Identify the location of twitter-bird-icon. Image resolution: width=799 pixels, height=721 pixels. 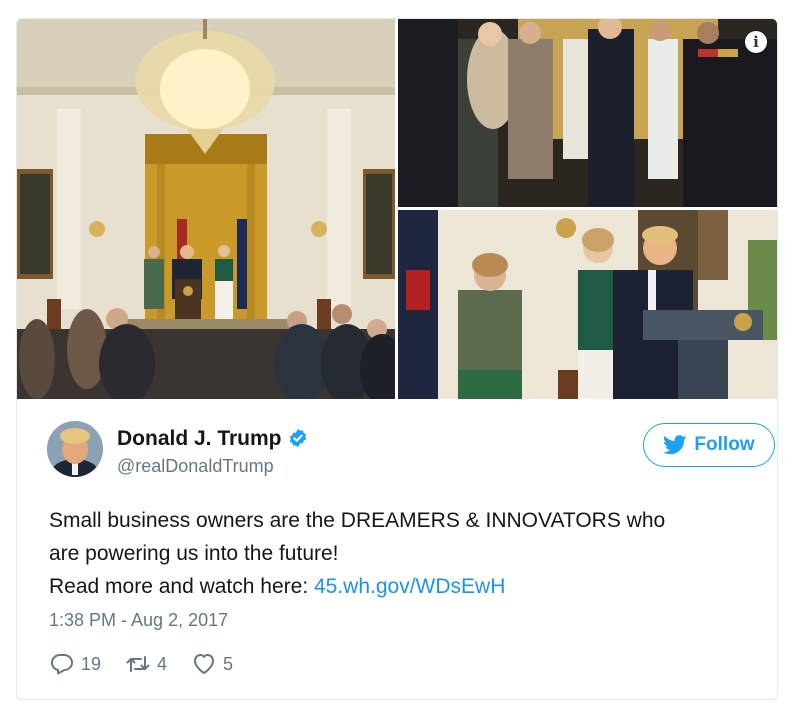
(675, 445).